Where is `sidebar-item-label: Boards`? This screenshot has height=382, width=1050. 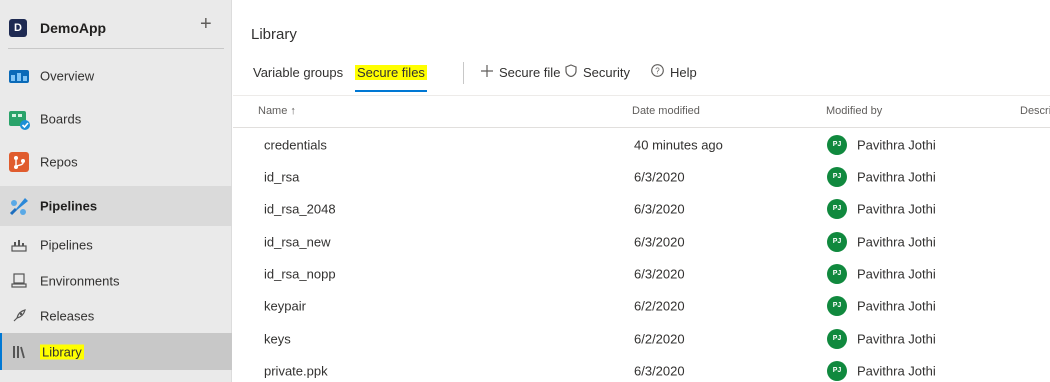 sidebar-item-label: Boards is located at coordinates (61, 119).